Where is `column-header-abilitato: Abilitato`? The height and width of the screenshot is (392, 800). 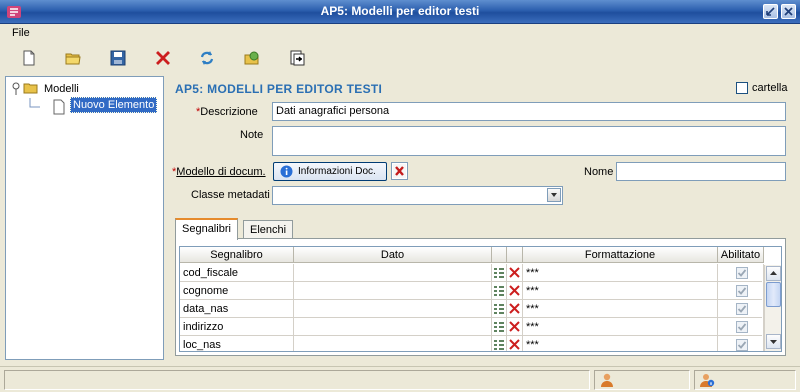 column-header-abilitato: Abilitato is located at coordinates (741, 255).